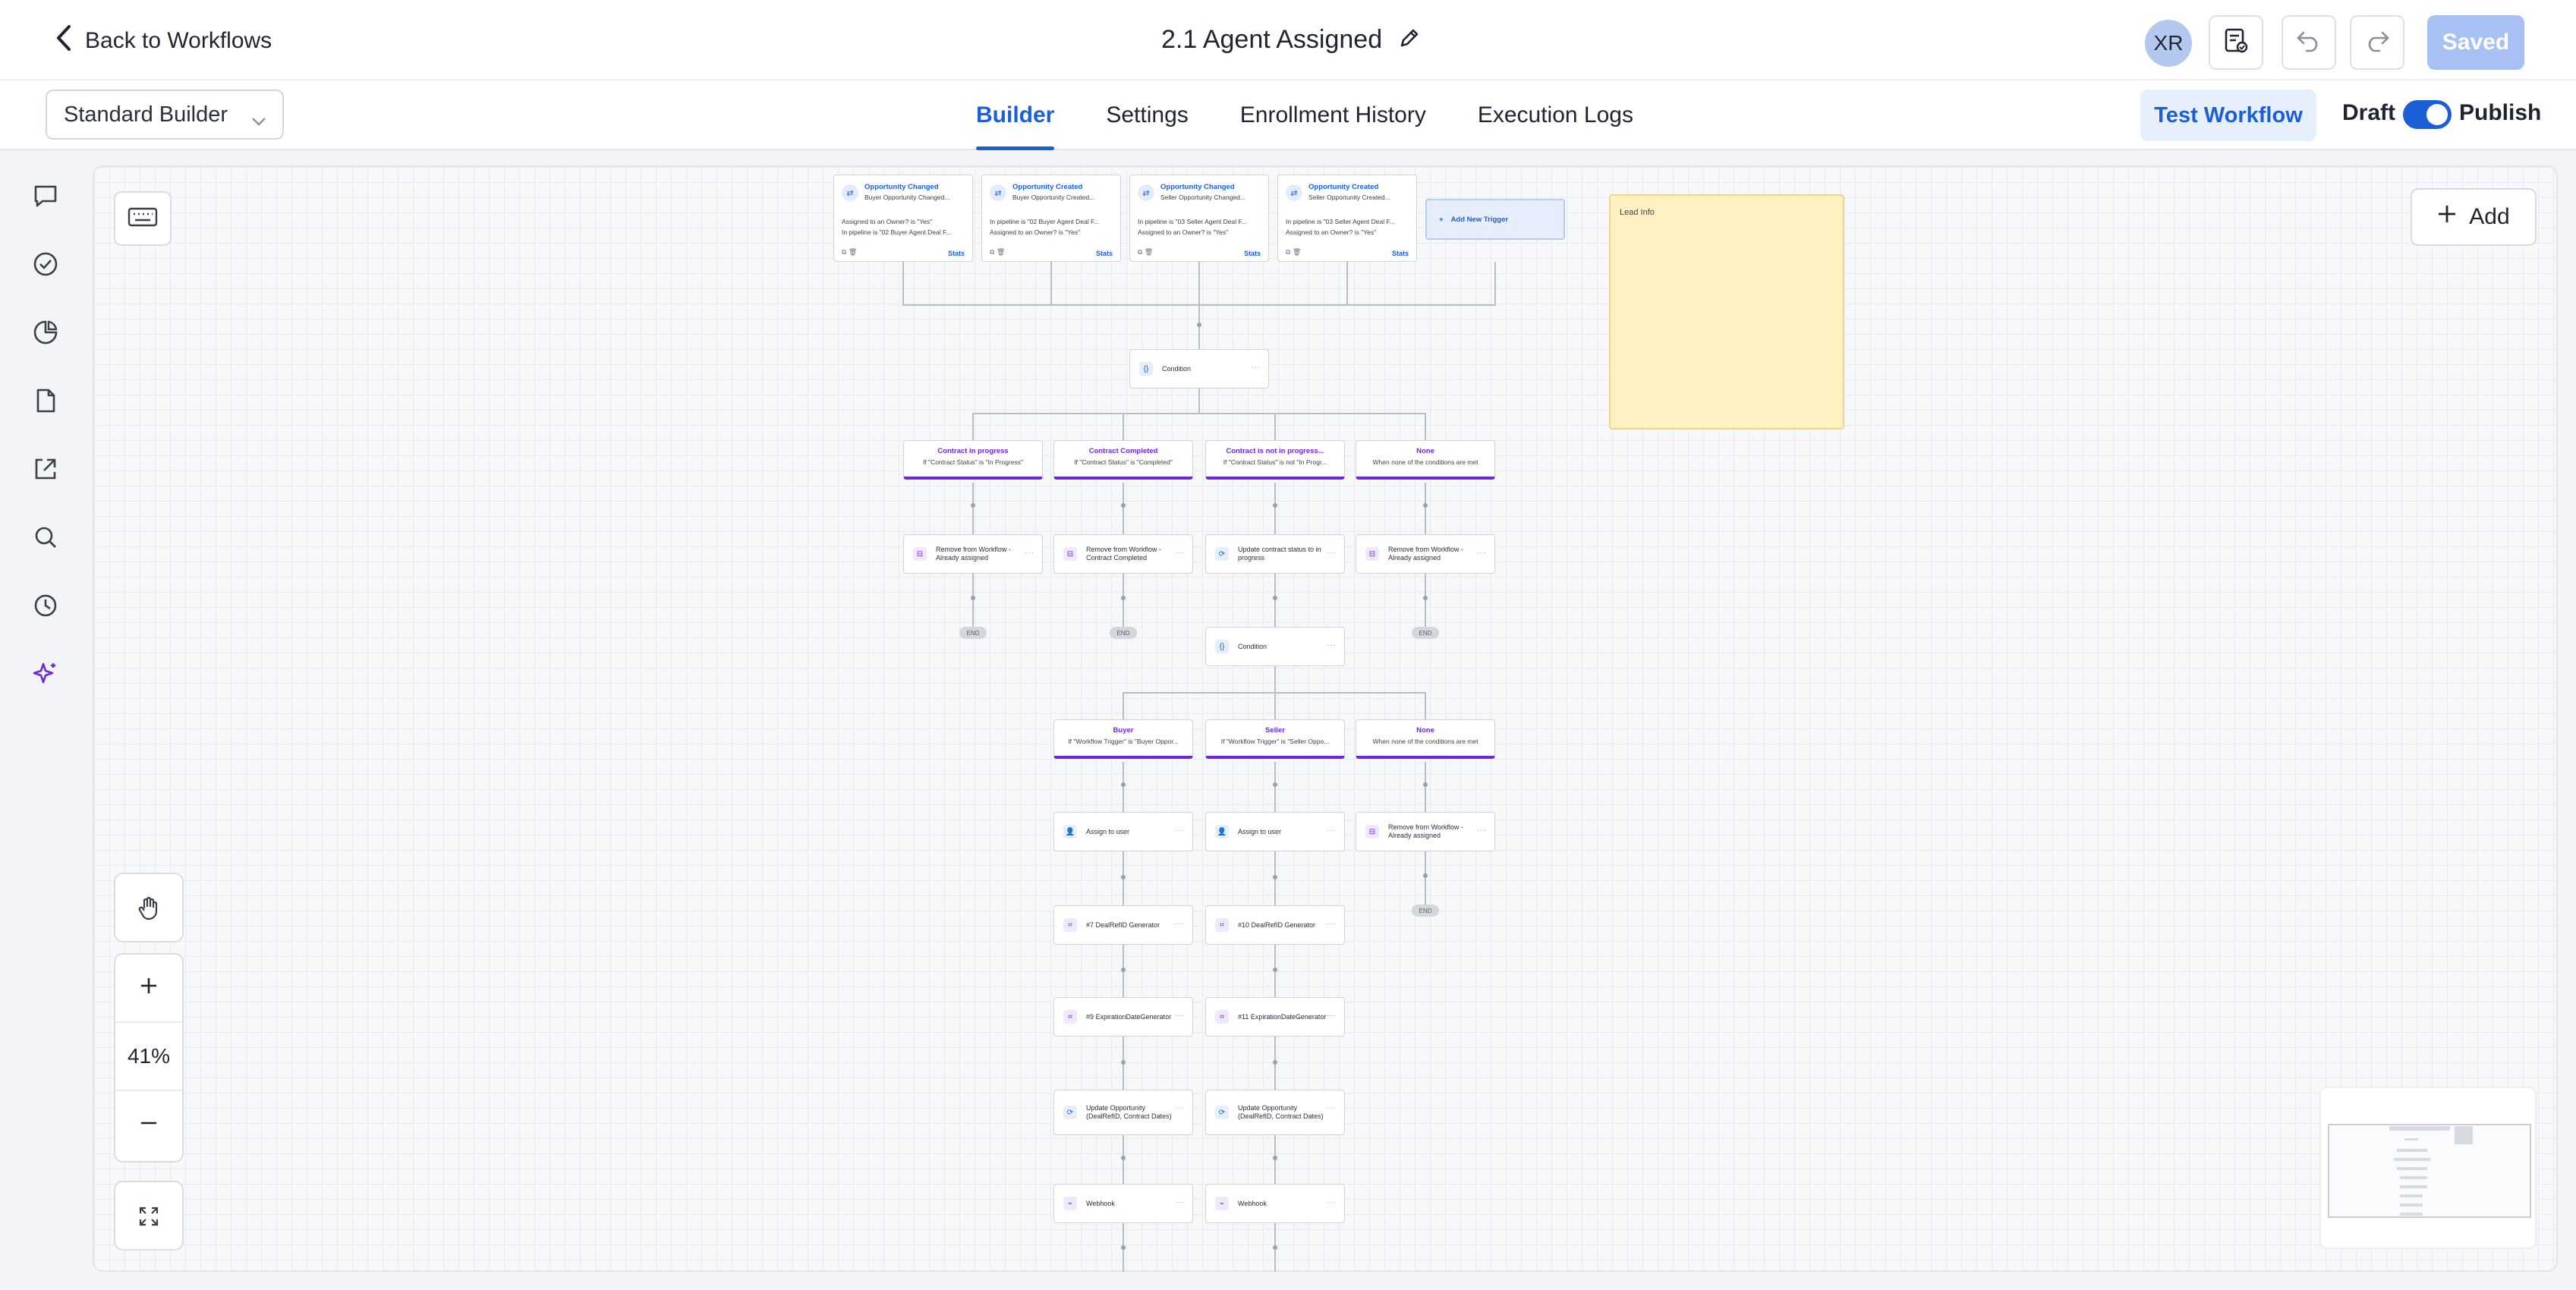 This screenshot has width=2576, height=1290. Describe the element at coordinates (1070, 1203) in the screenshot. I see `webhook-icon: ⌁` at that location.